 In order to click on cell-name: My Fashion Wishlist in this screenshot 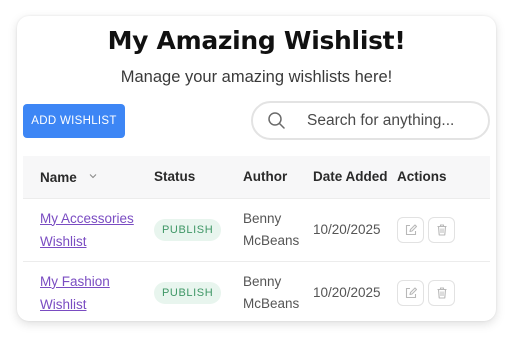, I will do `click(88, 291)`.